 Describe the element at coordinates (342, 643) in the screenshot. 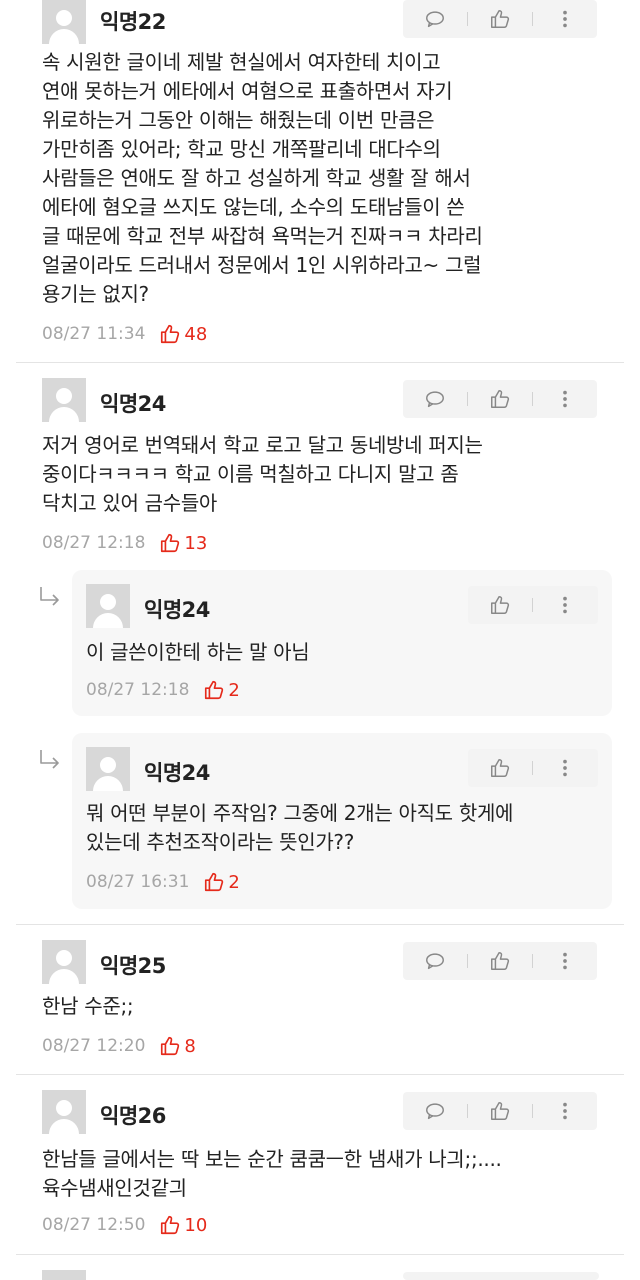

I see `reply-item: 익명24 이 글쓴이한테 하는 말 아님 08/27 12:18 2` at that location.